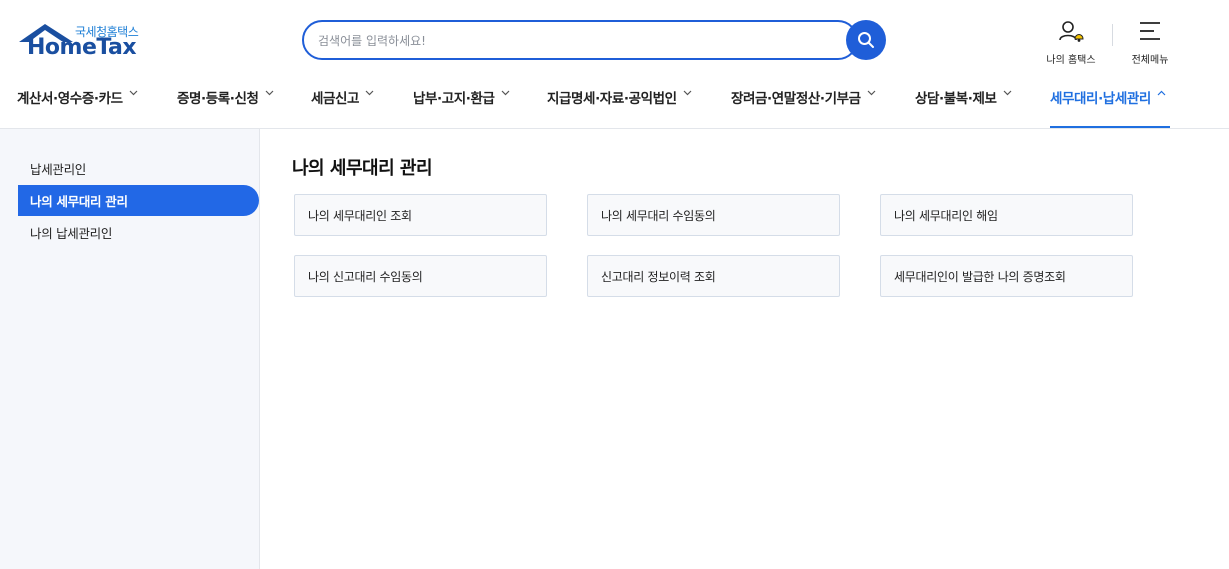 This screenshot has width=1229, height=569. Describe the element at coordinates (70, 99) in the screenshot. I see `gnb-item-label: 계산서·영수증·카드` at that location.